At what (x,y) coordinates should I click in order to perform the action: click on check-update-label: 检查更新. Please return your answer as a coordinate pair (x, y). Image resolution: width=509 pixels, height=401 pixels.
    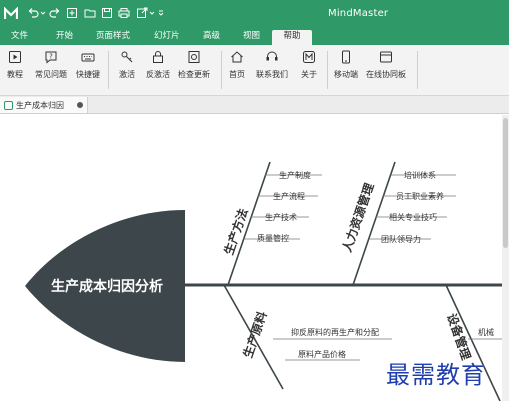
    Looking at the image, I should click on (194, 74).